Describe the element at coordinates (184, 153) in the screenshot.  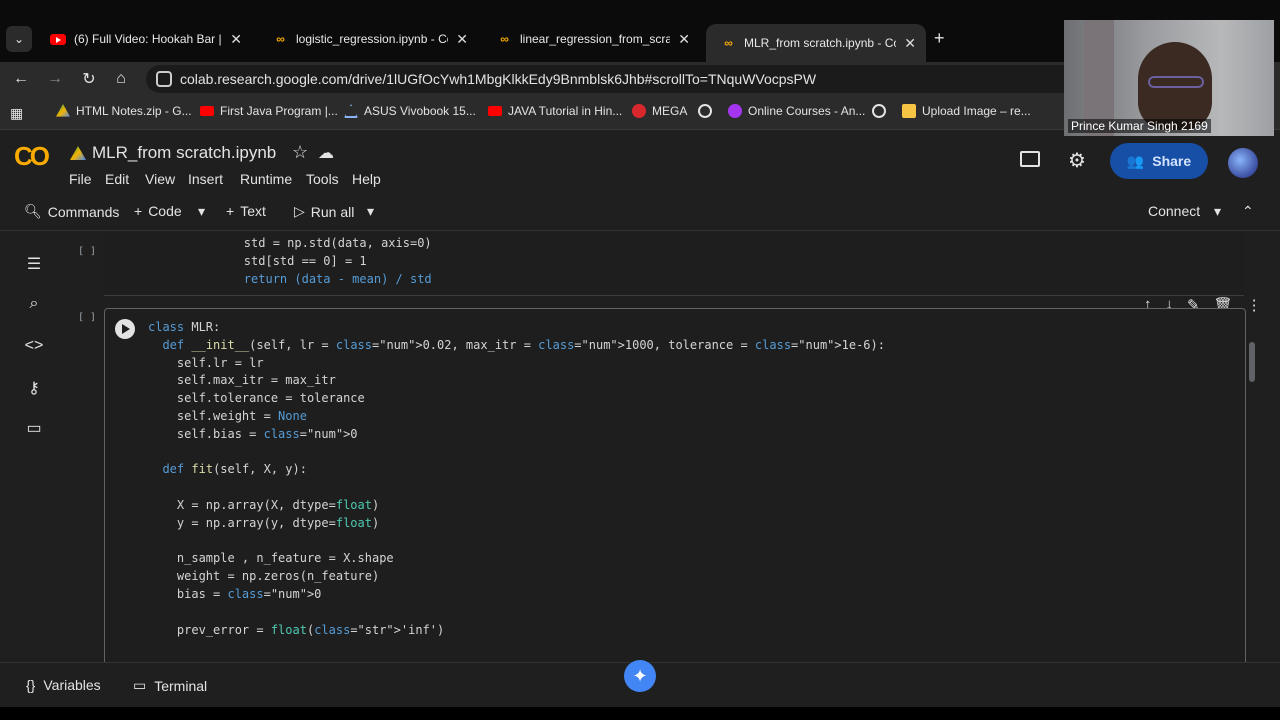
I see `notebook-title: MLR_from scratch.ipynb` at that location.